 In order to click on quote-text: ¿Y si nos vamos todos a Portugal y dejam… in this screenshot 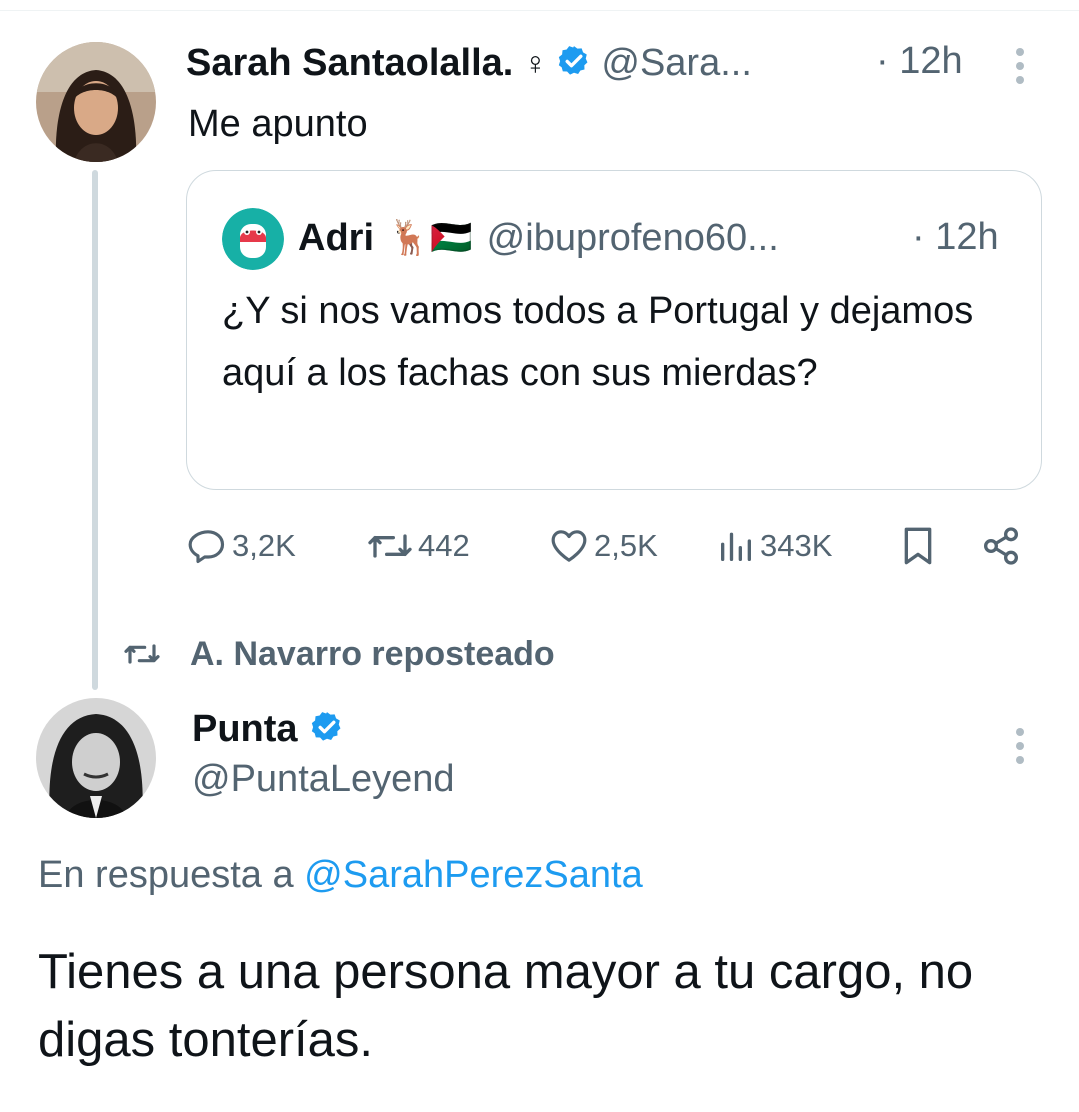, I will do `click(598, 342)`.